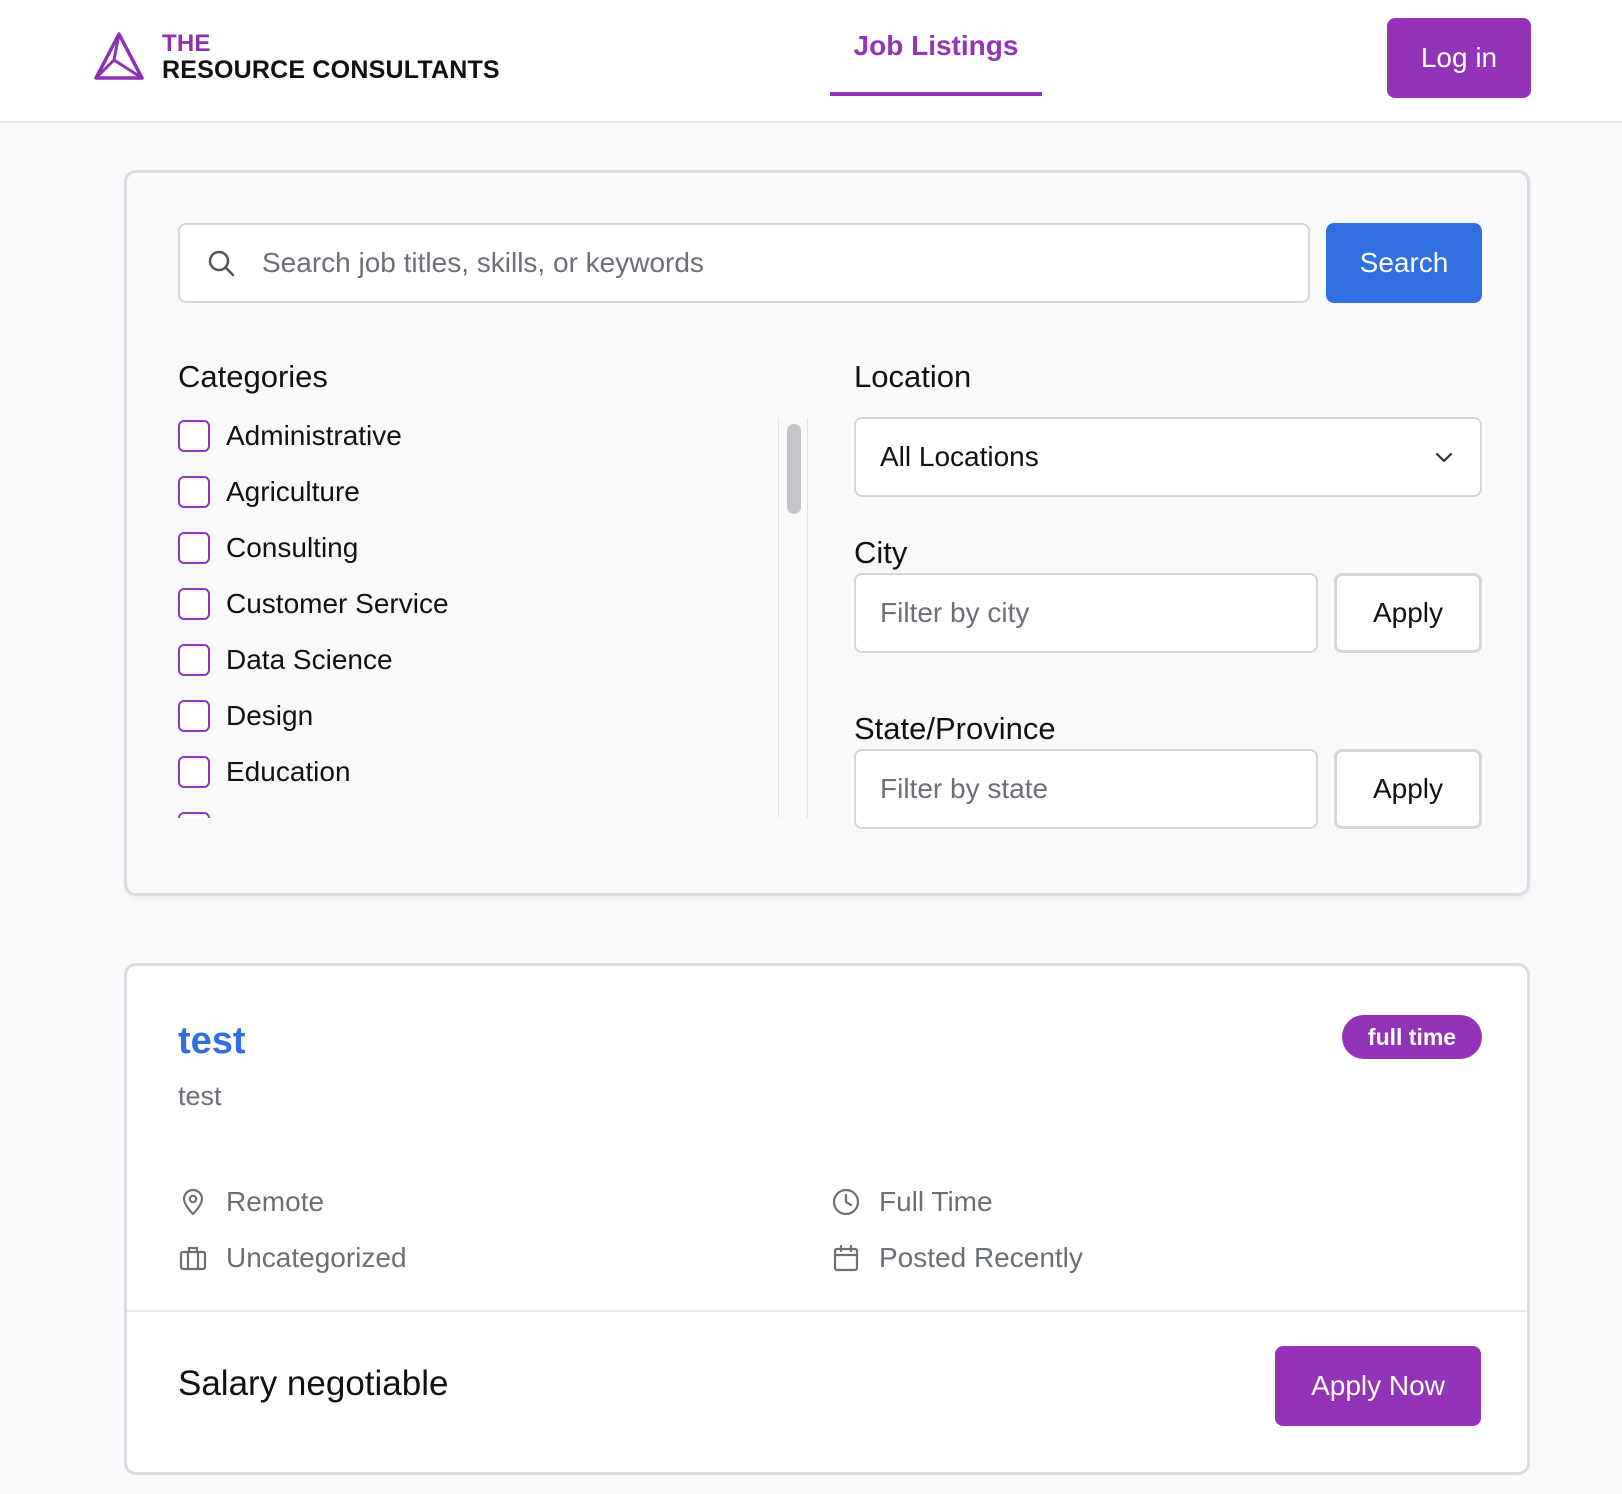  What do you see at coordinates (292, 547) in the screenshot?
I see `category-label: Consulting` at bounding box center [292, 547].